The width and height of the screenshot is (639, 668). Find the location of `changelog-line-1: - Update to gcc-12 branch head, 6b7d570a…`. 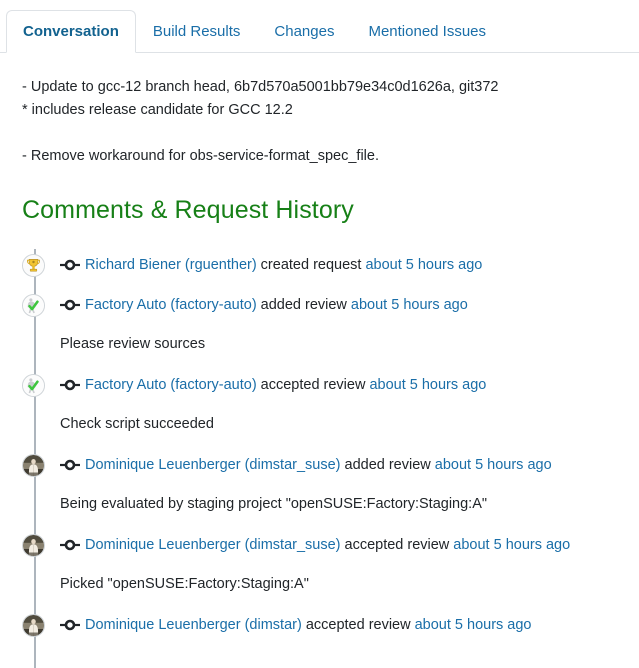

changelog-line-1: - Update to gcc-12 branch head, 6b7d570a… is located at coordinates (260, 87).